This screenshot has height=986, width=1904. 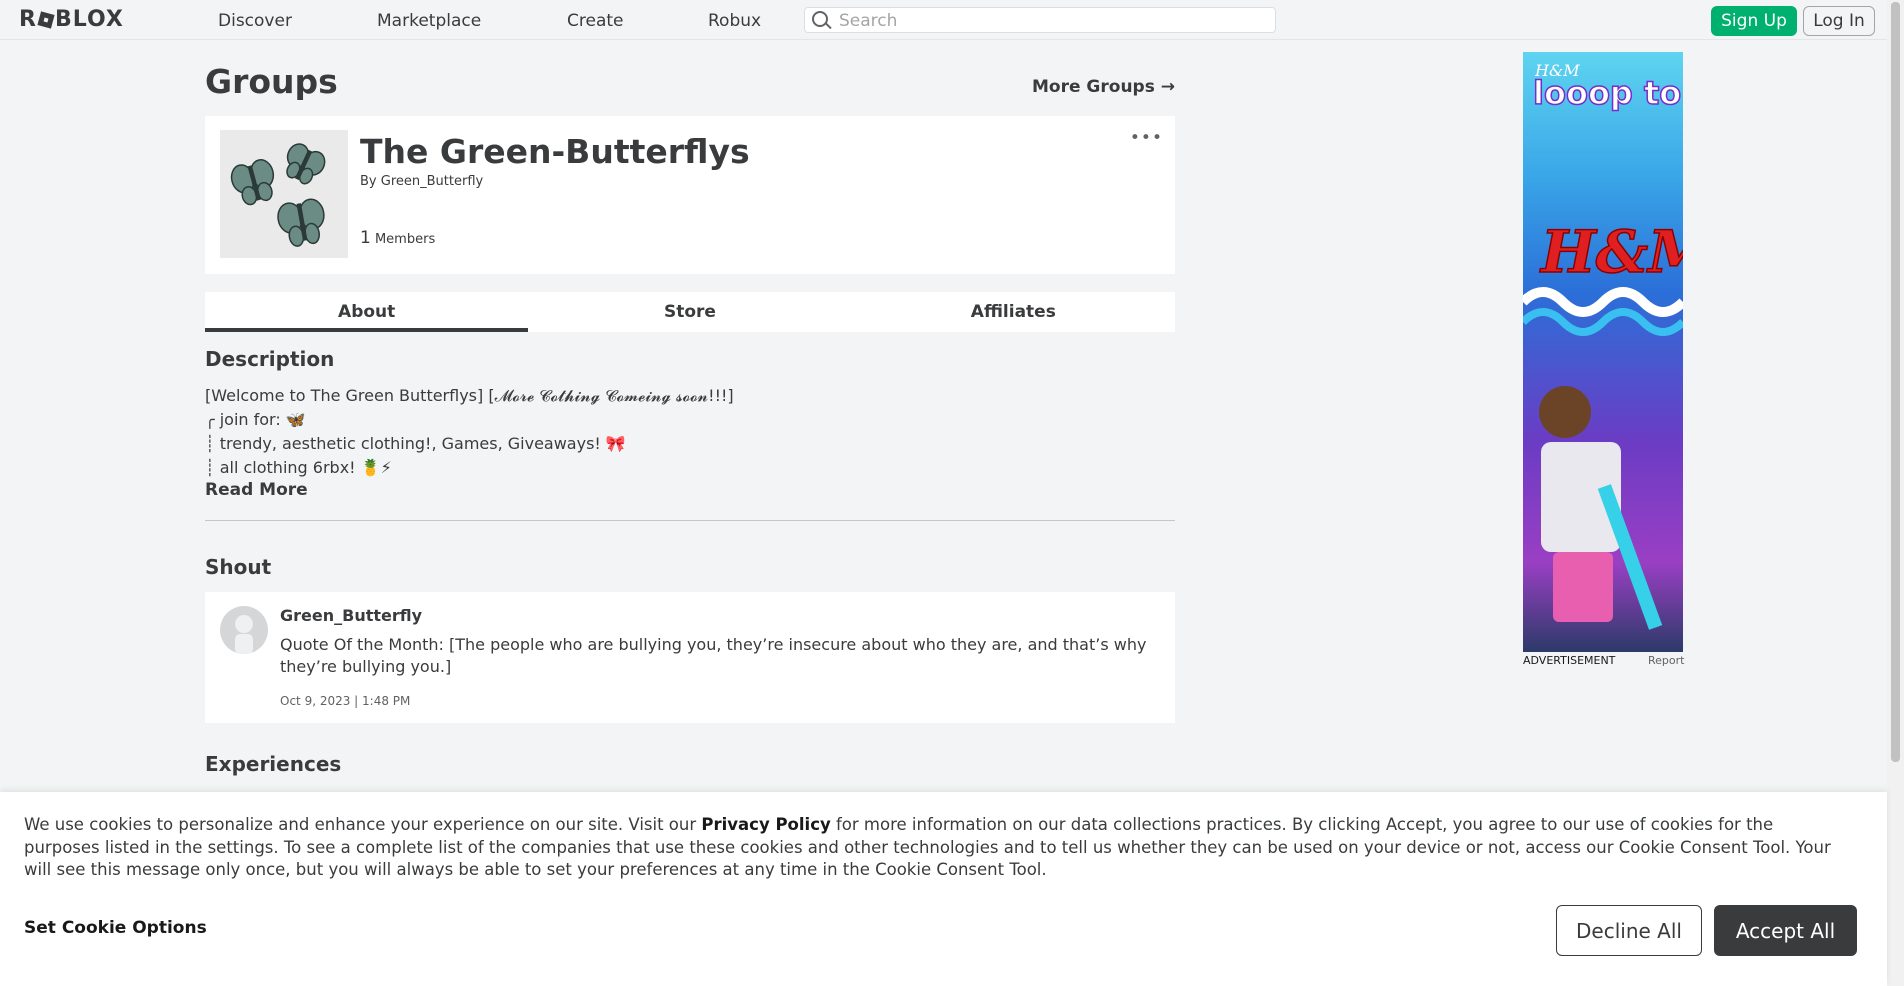 What do you see at coordinates (1049, 21) in the screenshot?
I see `search-input` at bounding box center [1049, 21].